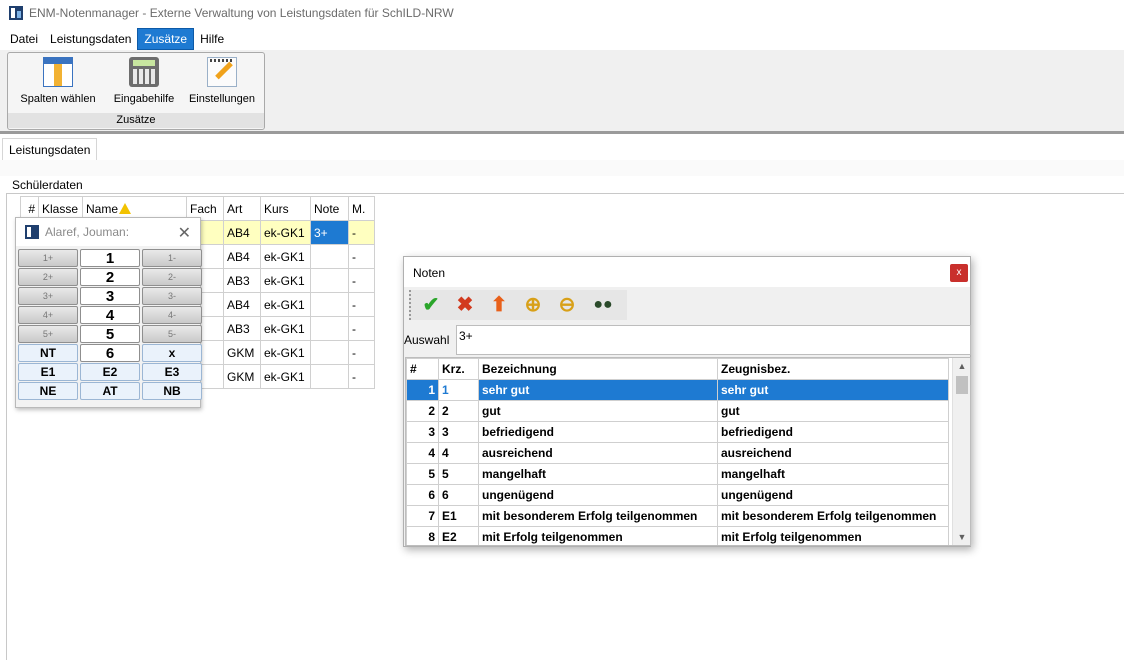  What do you see at coordinates (458, 516) in the screenshot?
I see `cell-krz: E1` at bounding box center [458, 516].